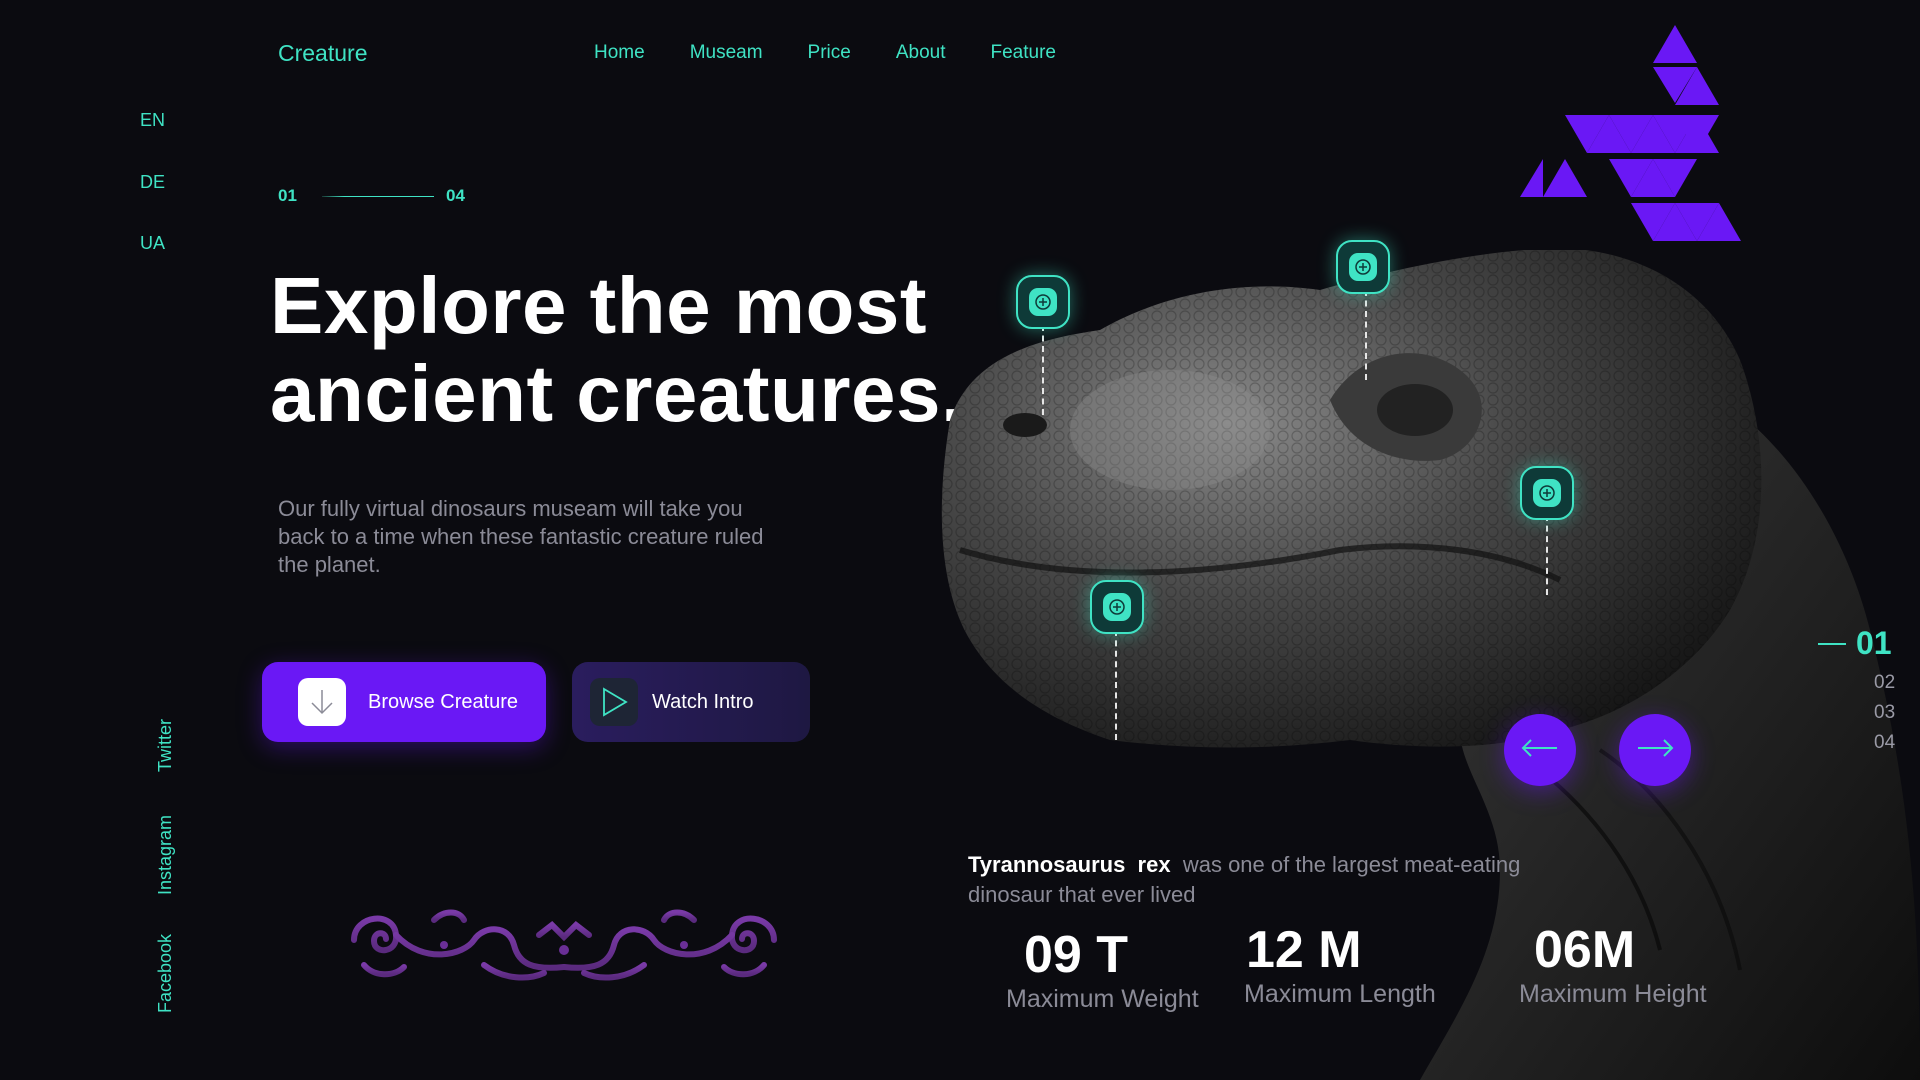 The image size is (1920, 1080). What do you see at coordinates (829, 53) in the screenshot?
I see `nav-price: Price` at bounding box center [829, 53].